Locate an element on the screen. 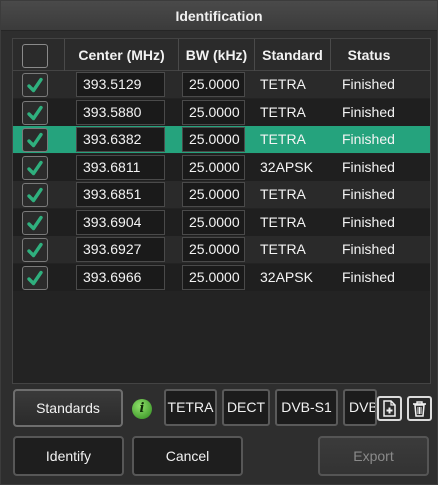  trash-glyph is located at coordinates (419, 409).